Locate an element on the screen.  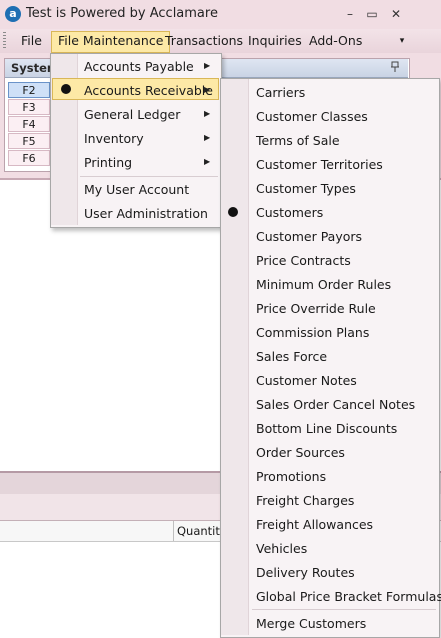
maximize-button: ▭ is located at coordinates (372, 14).